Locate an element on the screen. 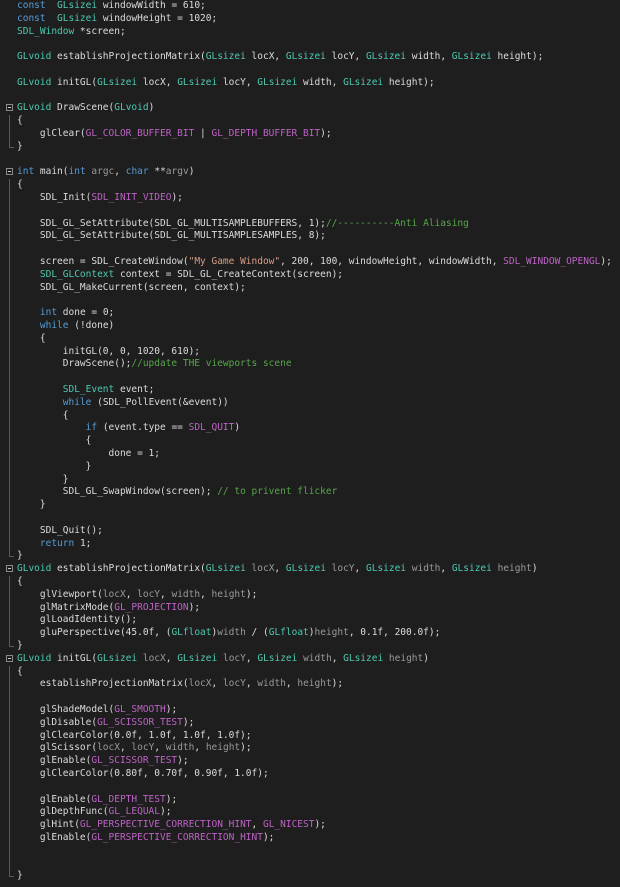 Image resolution: width=620 pixels, height=887 pixels. code-line: glDepthFunc(GL_LEQUAL); is located at coordinates (310, 813).